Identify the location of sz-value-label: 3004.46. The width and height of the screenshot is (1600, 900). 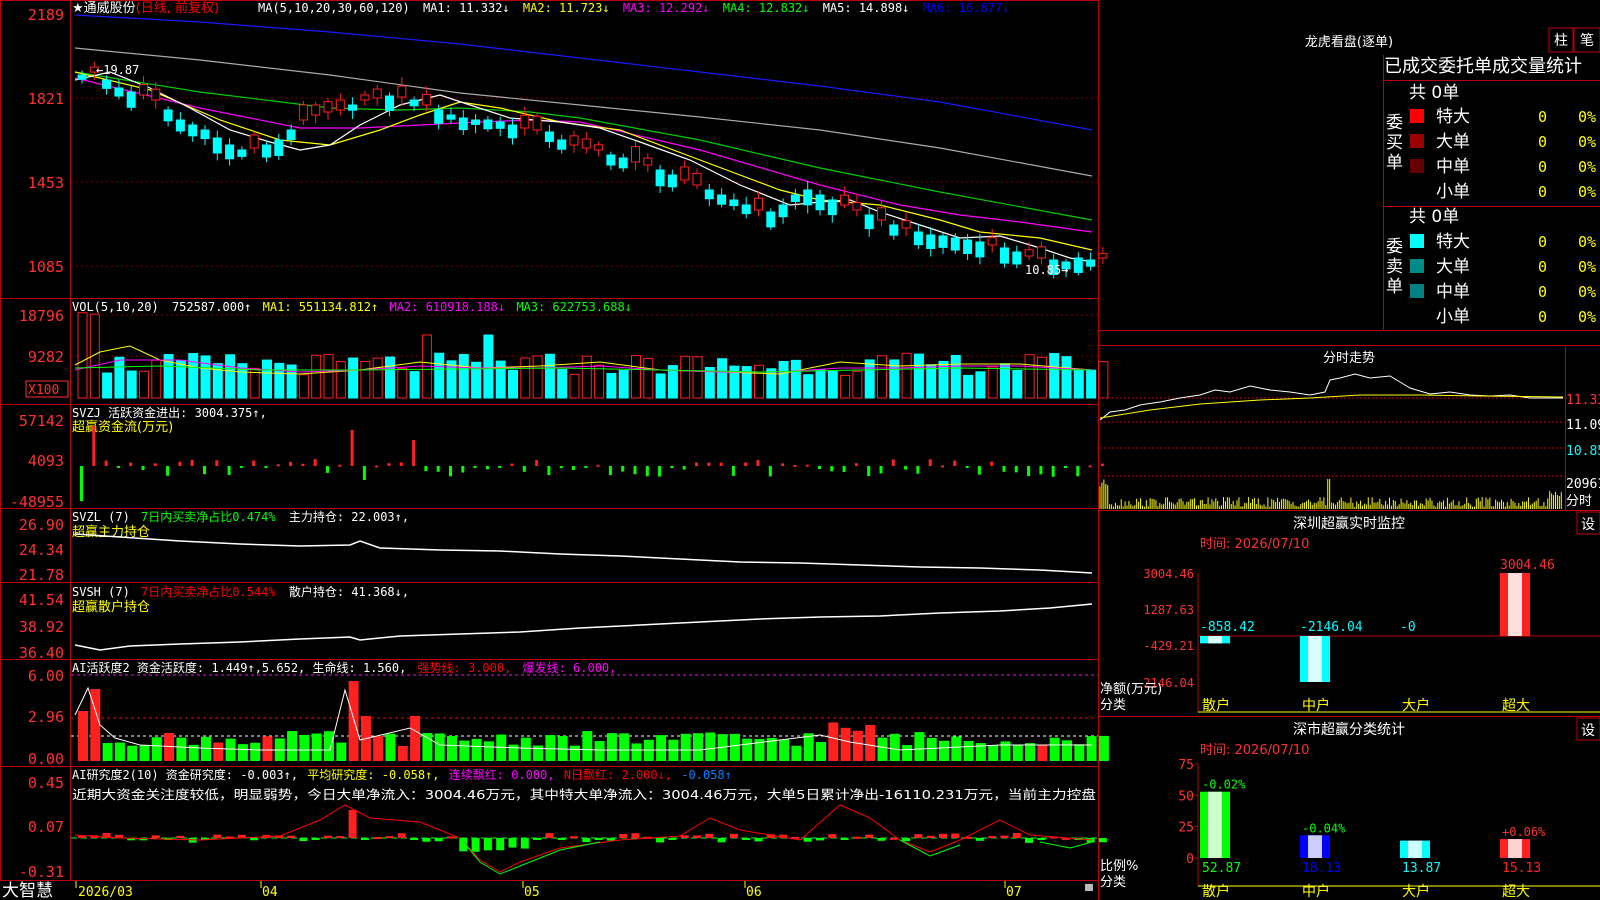
(1527, 565).